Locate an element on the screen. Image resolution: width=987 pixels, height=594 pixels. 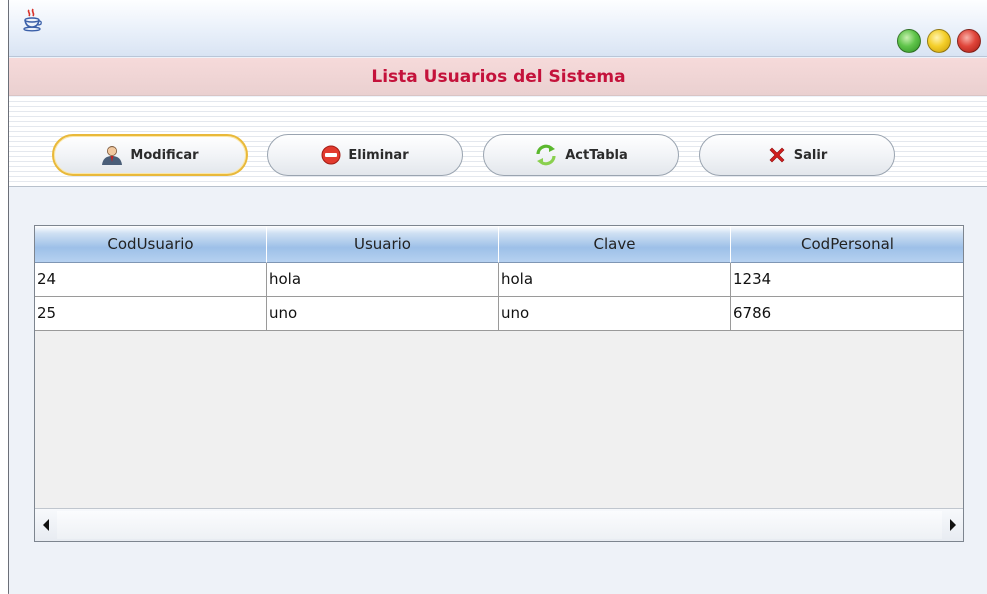
refresh-icon is located at coordinates (546, 155).